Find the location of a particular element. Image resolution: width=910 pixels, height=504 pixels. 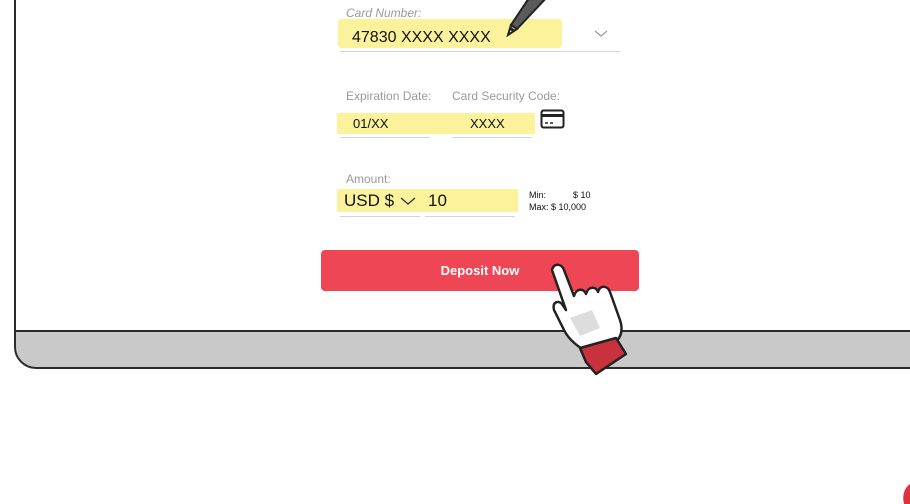

security-code-label: Card Security Code: is located at coordinates (506, 96).